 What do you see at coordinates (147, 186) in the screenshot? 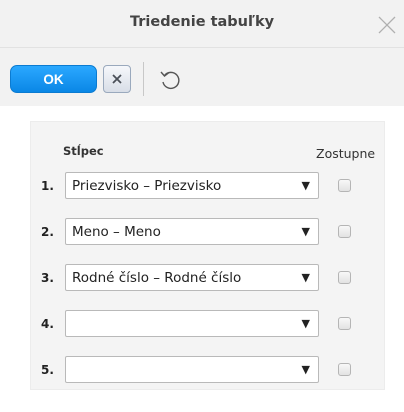
I see `select-value: Priezvisko – Priezvisko` at bounding box center [147, 186].